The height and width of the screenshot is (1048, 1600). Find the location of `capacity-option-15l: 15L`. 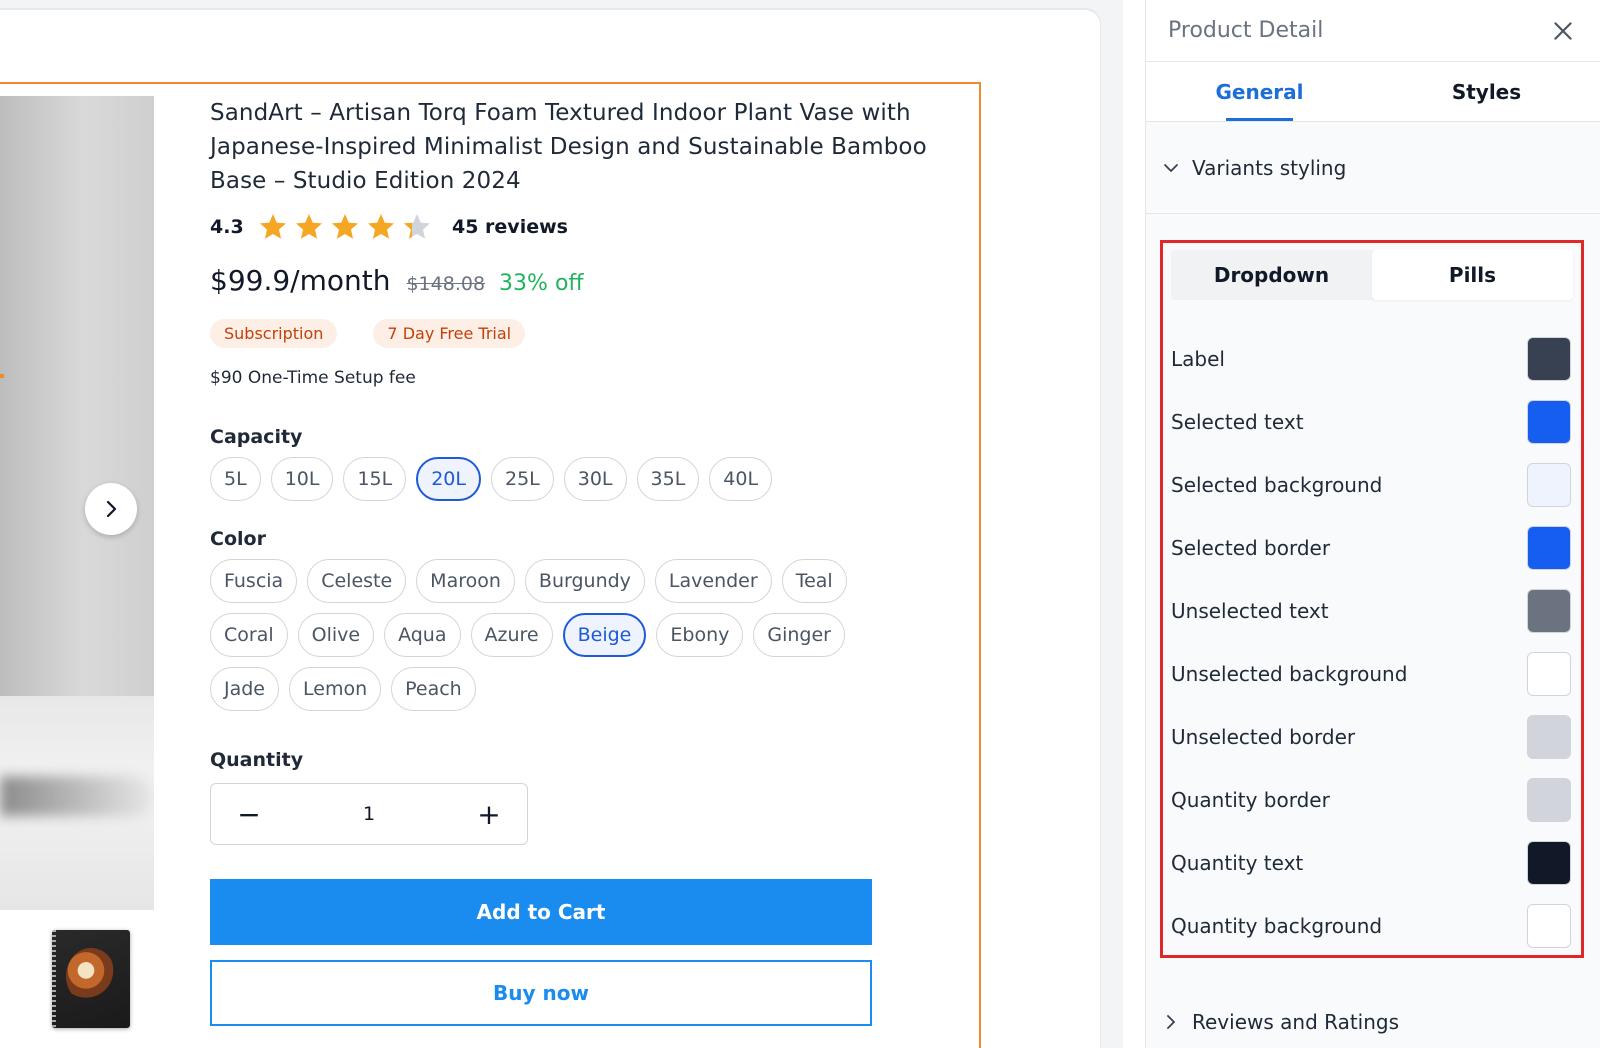

capacity-option-15l: 15L is located at coordinates (375, 479).